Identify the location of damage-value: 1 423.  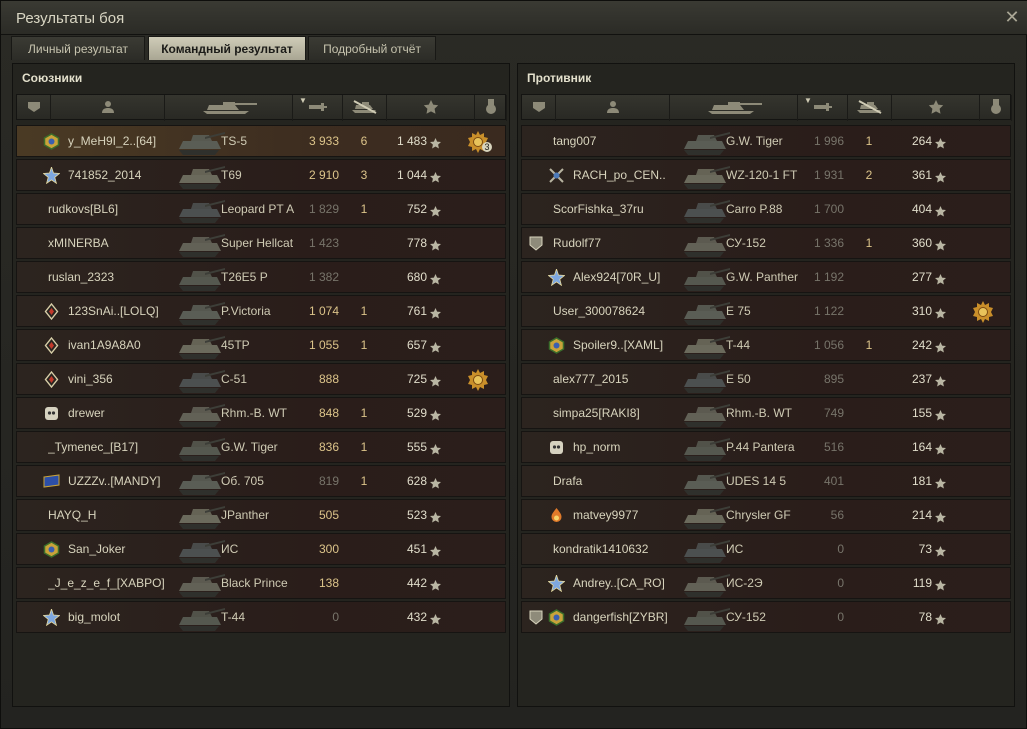
(323, 243).